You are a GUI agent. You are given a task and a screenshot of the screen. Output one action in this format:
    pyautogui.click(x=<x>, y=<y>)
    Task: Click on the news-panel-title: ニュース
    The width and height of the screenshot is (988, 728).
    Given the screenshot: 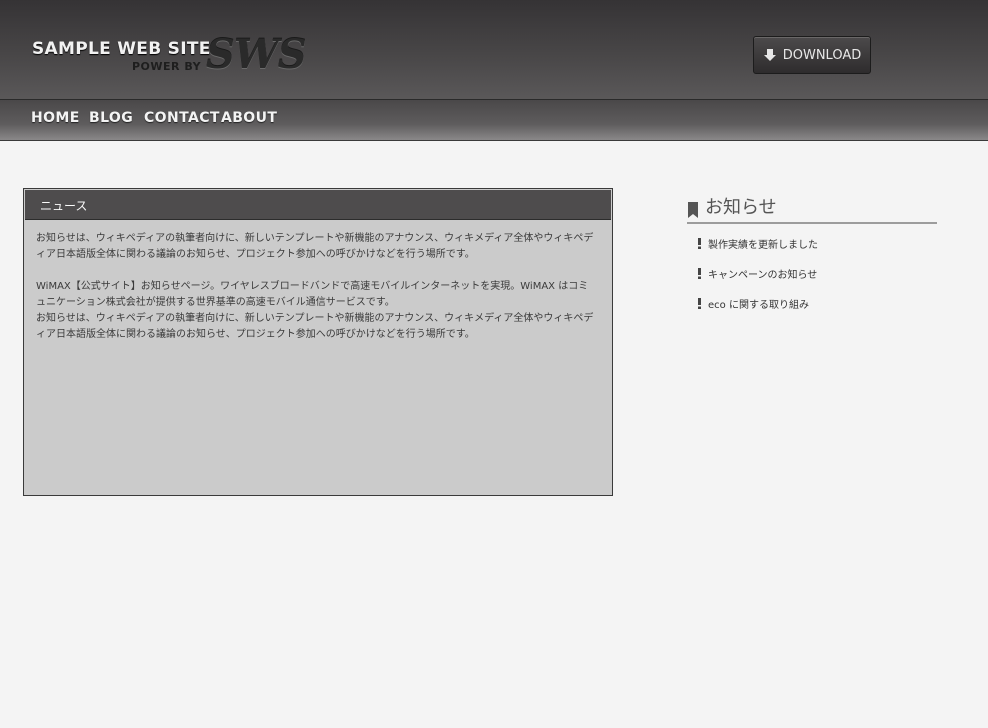 What is the action you would take?
    pyautogui.click(x=64, y=206)
    